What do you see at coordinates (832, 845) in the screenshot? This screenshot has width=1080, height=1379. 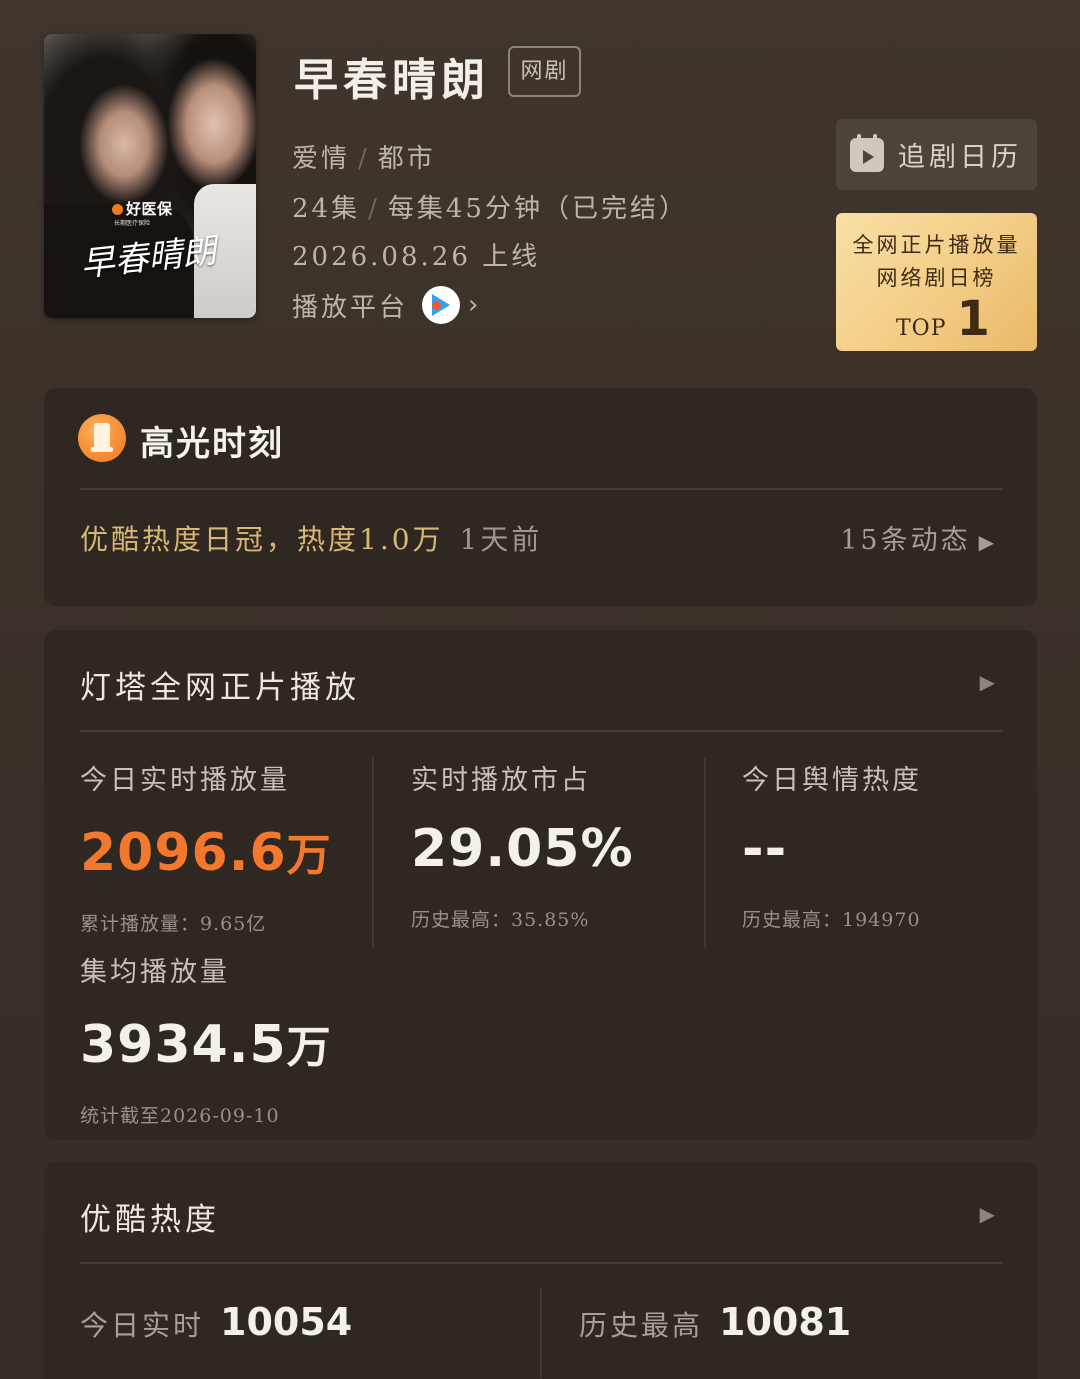 I see `metric-public-sentiment: 今日舆情热度 -- 历史最高：194970` at bounding box center [832, 845].